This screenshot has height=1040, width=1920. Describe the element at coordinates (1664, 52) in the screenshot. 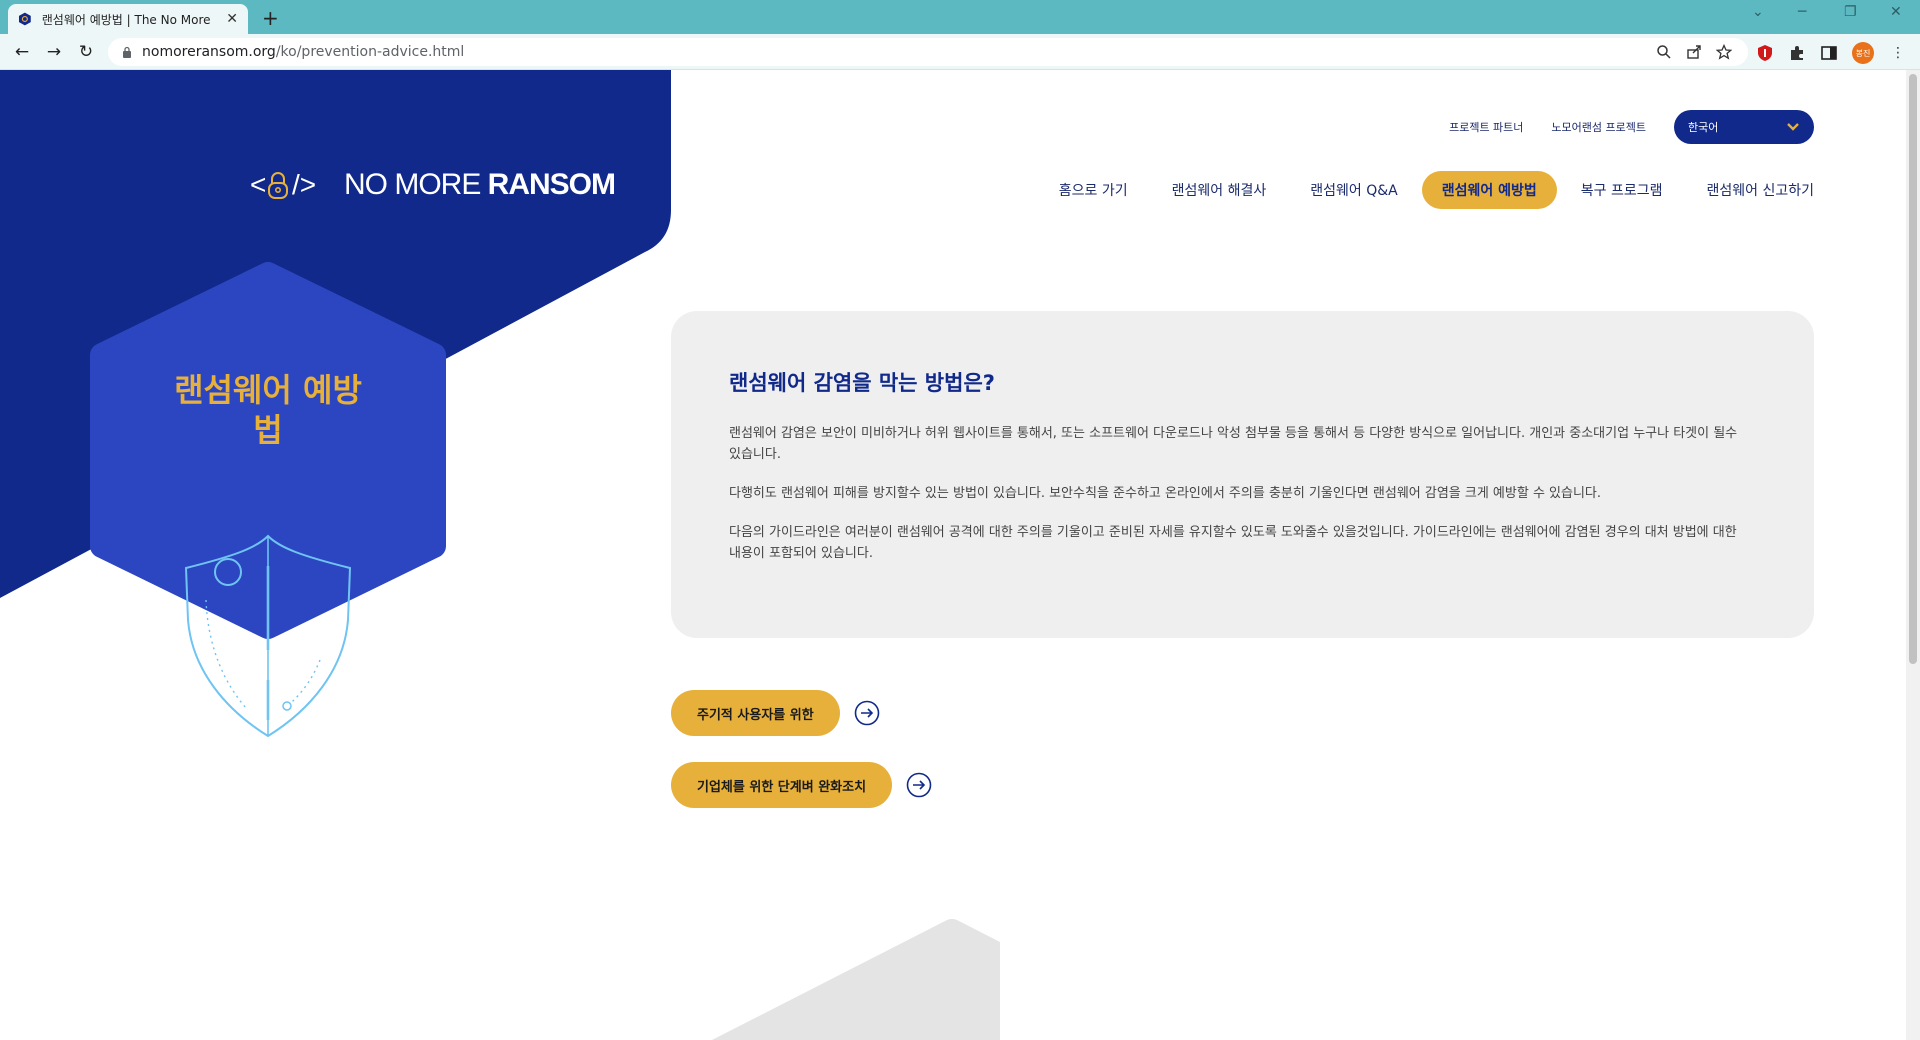

I see `zoom-icon` at that location.